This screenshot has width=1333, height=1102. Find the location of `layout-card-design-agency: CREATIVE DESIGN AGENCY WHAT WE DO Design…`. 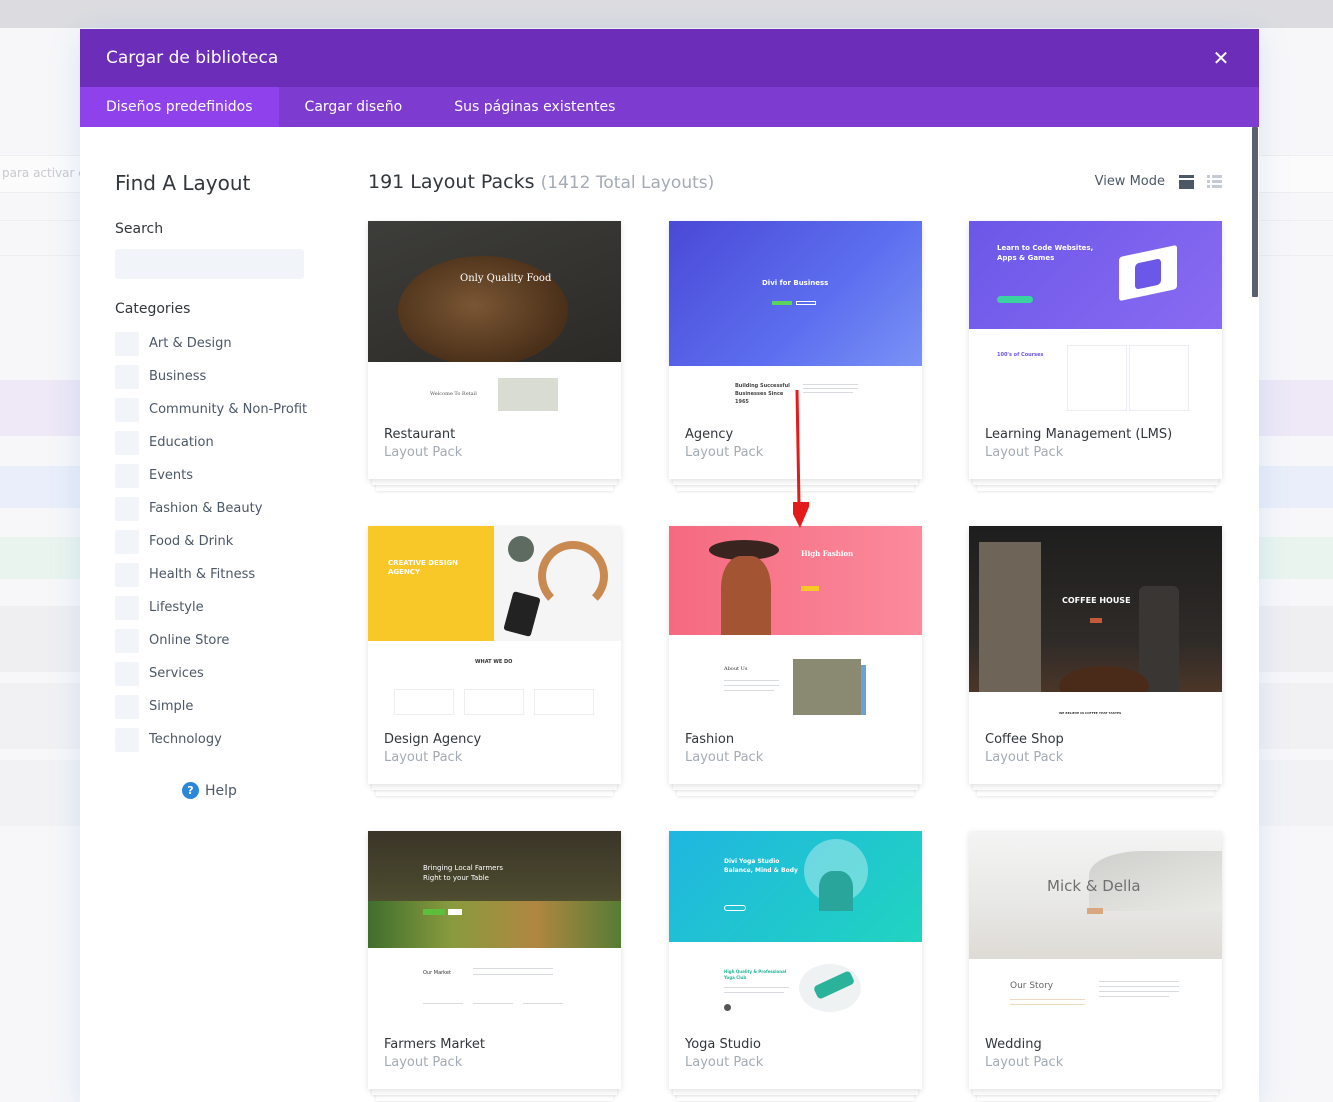

layout-card-design-agency: CREATIVE DESIGN AGENCY WHAT WE DO Design… is located at coordinates (494, 661).